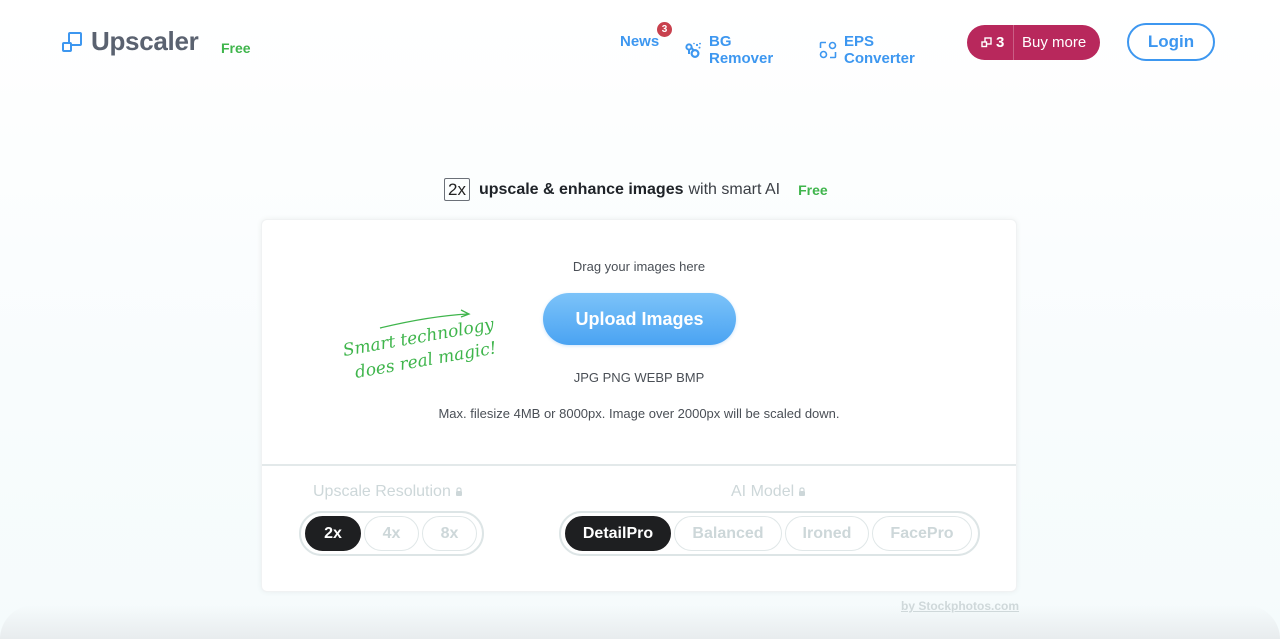  I want to click on nav-news: News 3, so click(646, 36).